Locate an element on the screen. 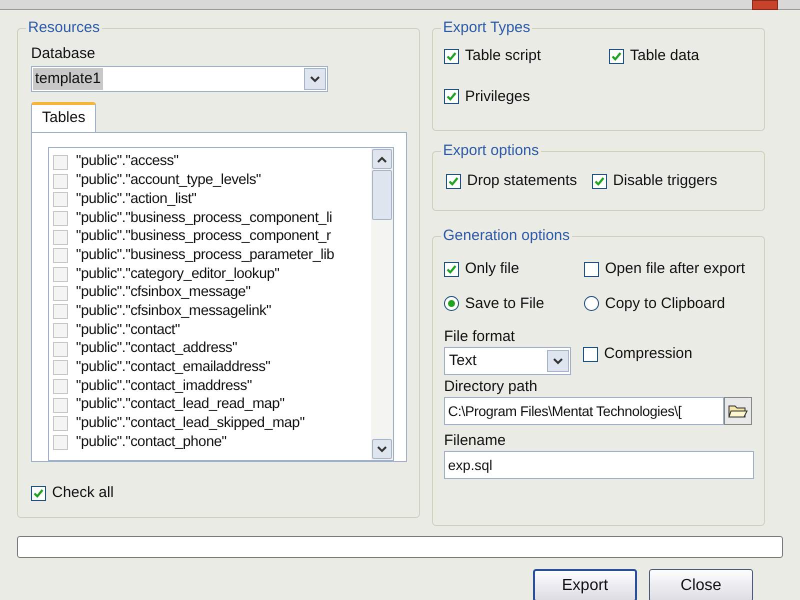 This screenshot has height=600, width=800. checkbox-label: Open file after export is located at coordinates (675, 269).